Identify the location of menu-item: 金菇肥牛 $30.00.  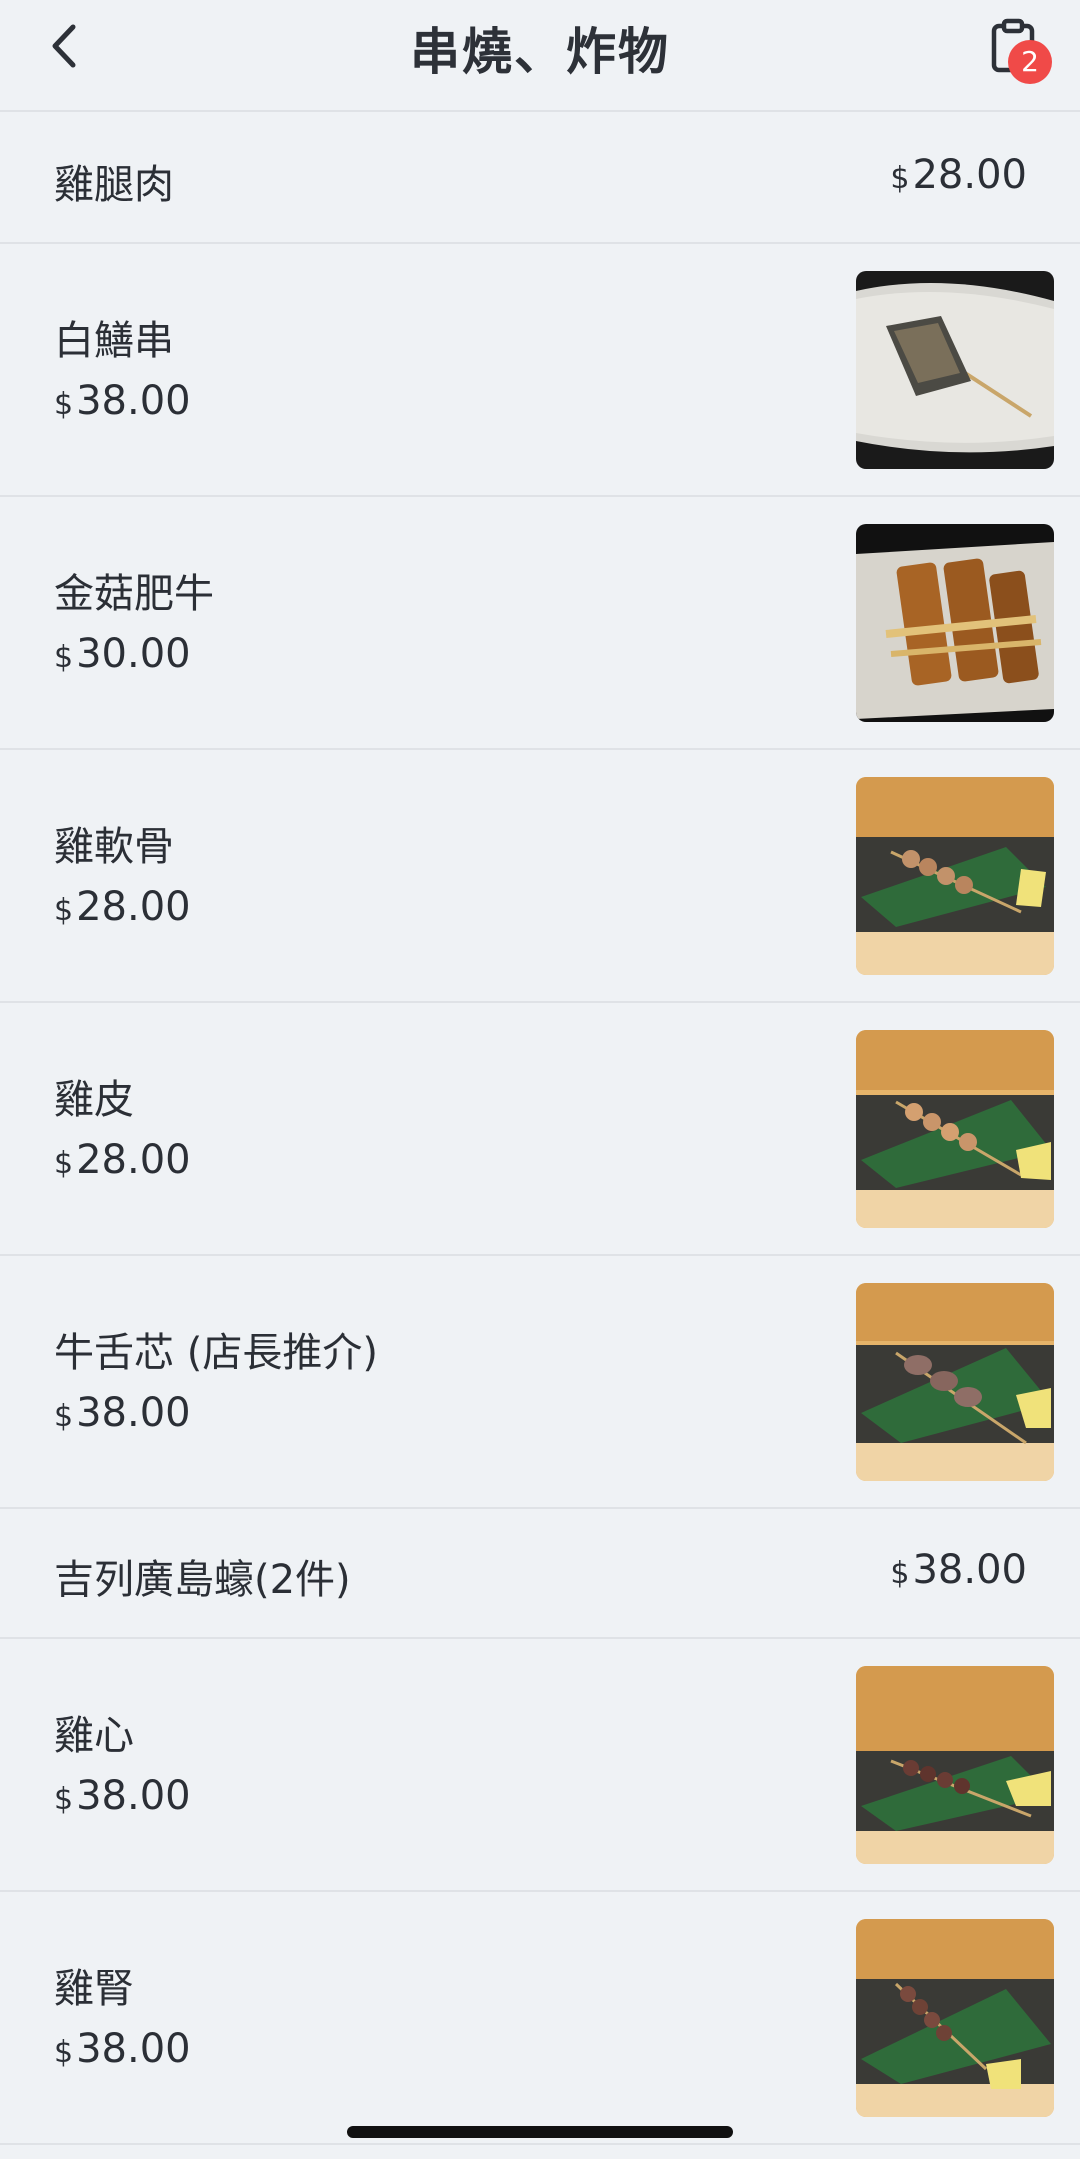
(540, 623).